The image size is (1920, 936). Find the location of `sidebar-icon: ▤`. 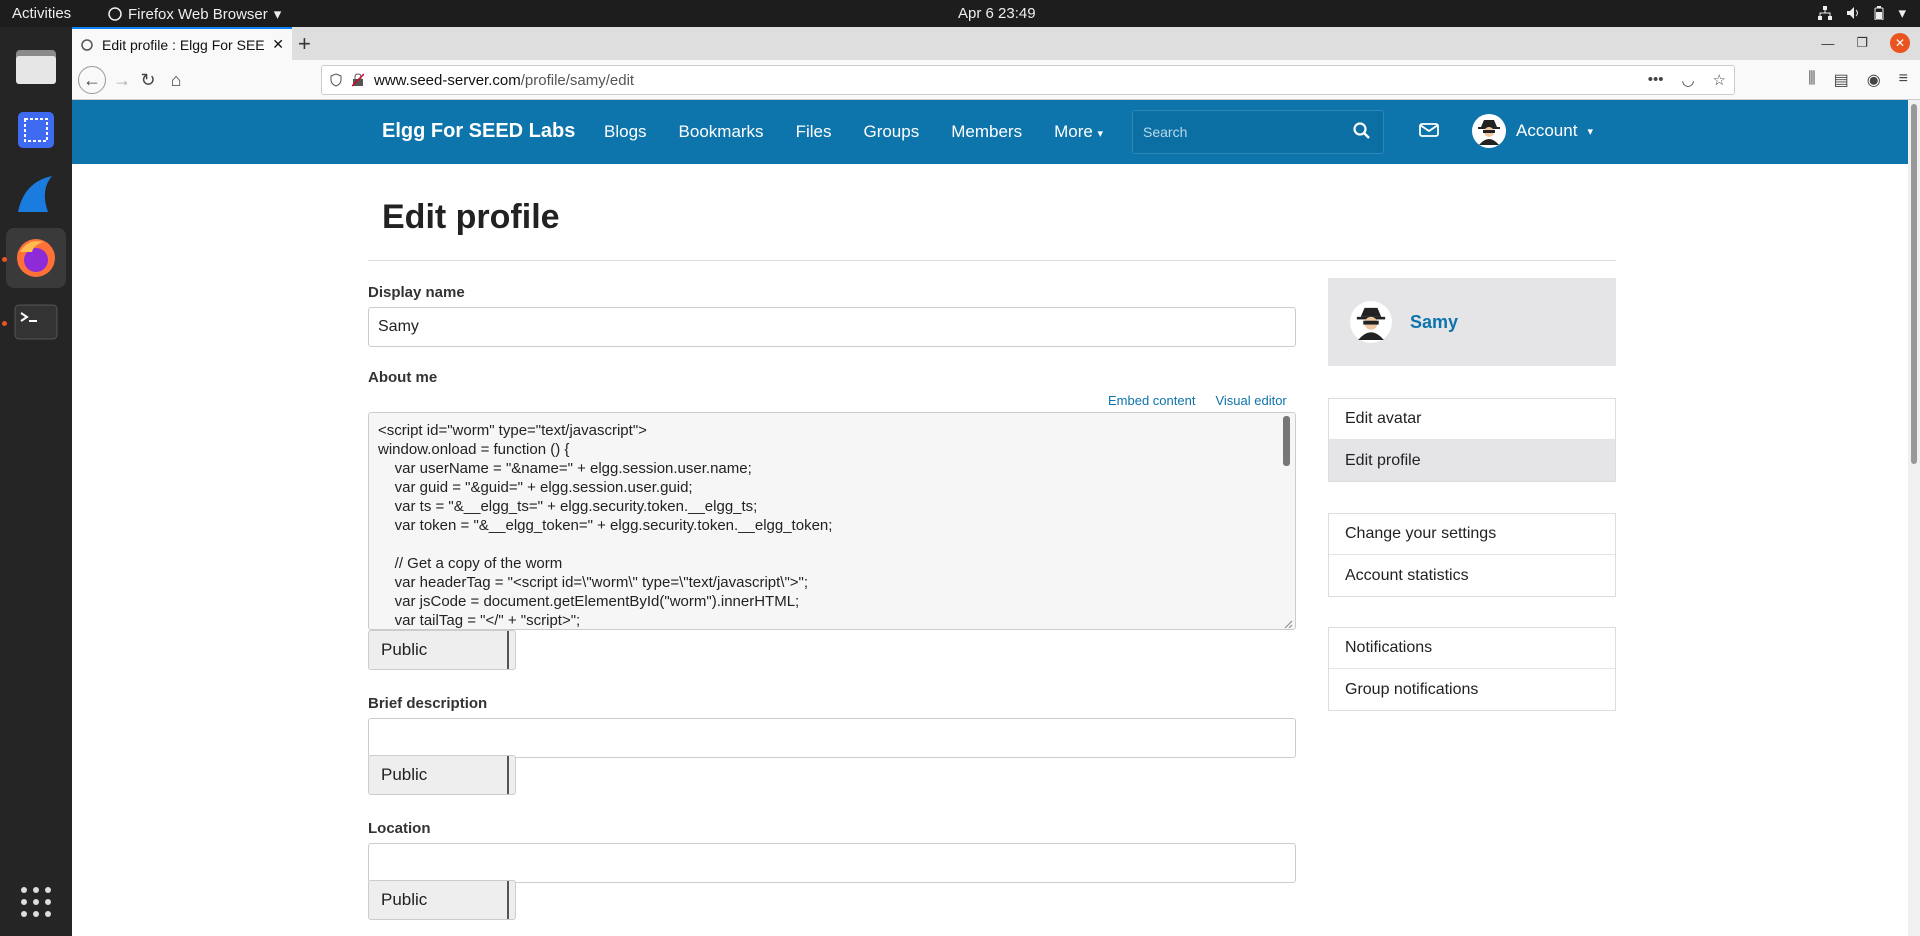

sidebar-icon: ▤ is located at coordinates (1841, 80).